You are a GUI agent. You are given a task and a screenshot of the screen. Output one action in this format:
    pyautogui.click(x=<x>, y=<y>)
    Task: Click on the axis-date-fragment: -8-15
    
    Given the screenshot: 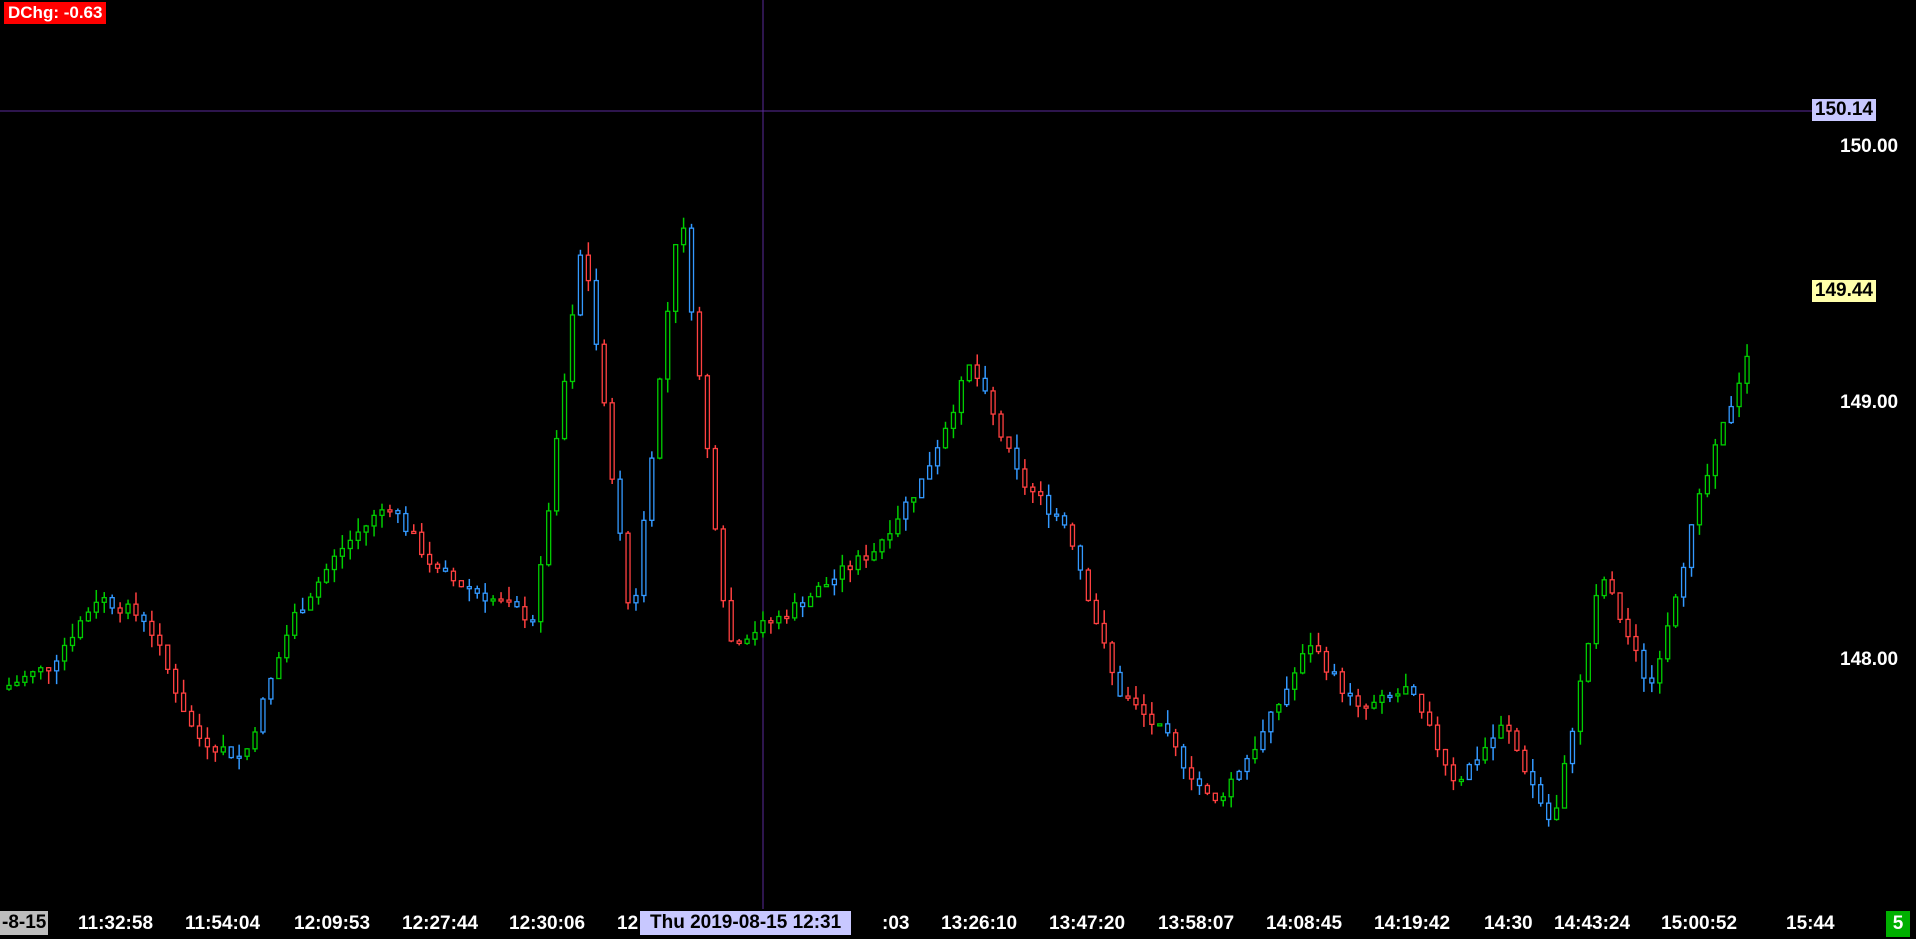 What is the action you would take?
    pyautogui.click(x=24, y=923)
    